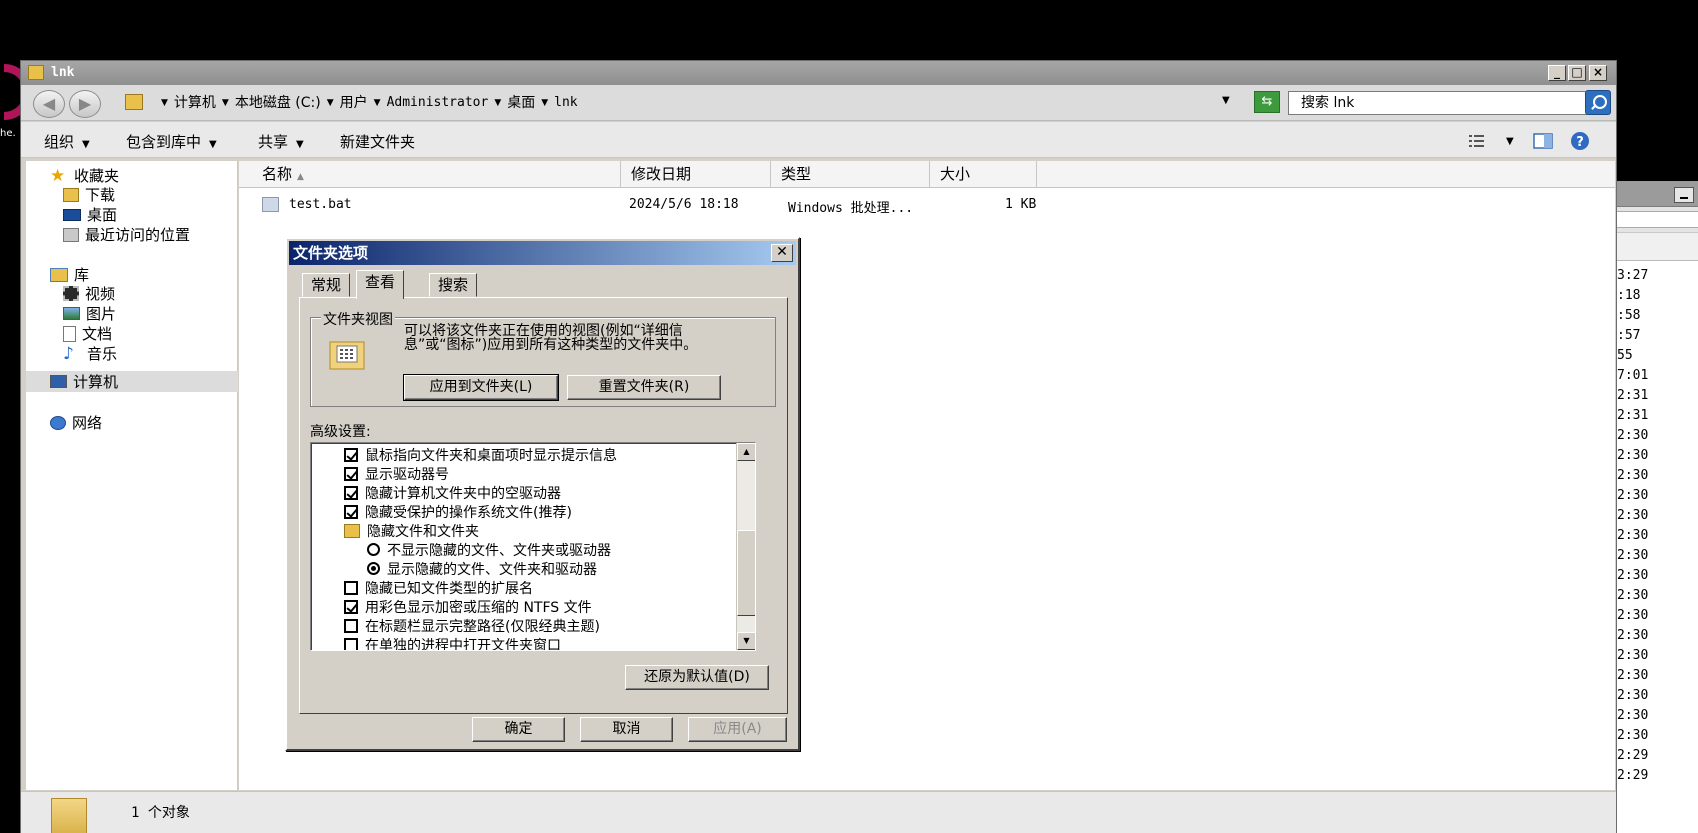  What do you see at coordinates (1580, 141) in the screenshot?
I see `help-icon: ?` at bounding box center [1580, 141].